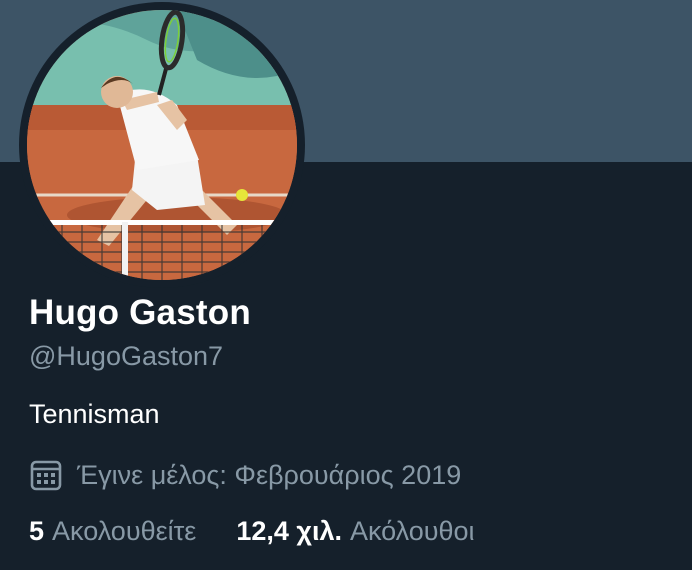  I want to click on profile-stats: 5 Ακολουθείτε 12,4 χιλ. Ακόλουθοι, so click(252, 531).